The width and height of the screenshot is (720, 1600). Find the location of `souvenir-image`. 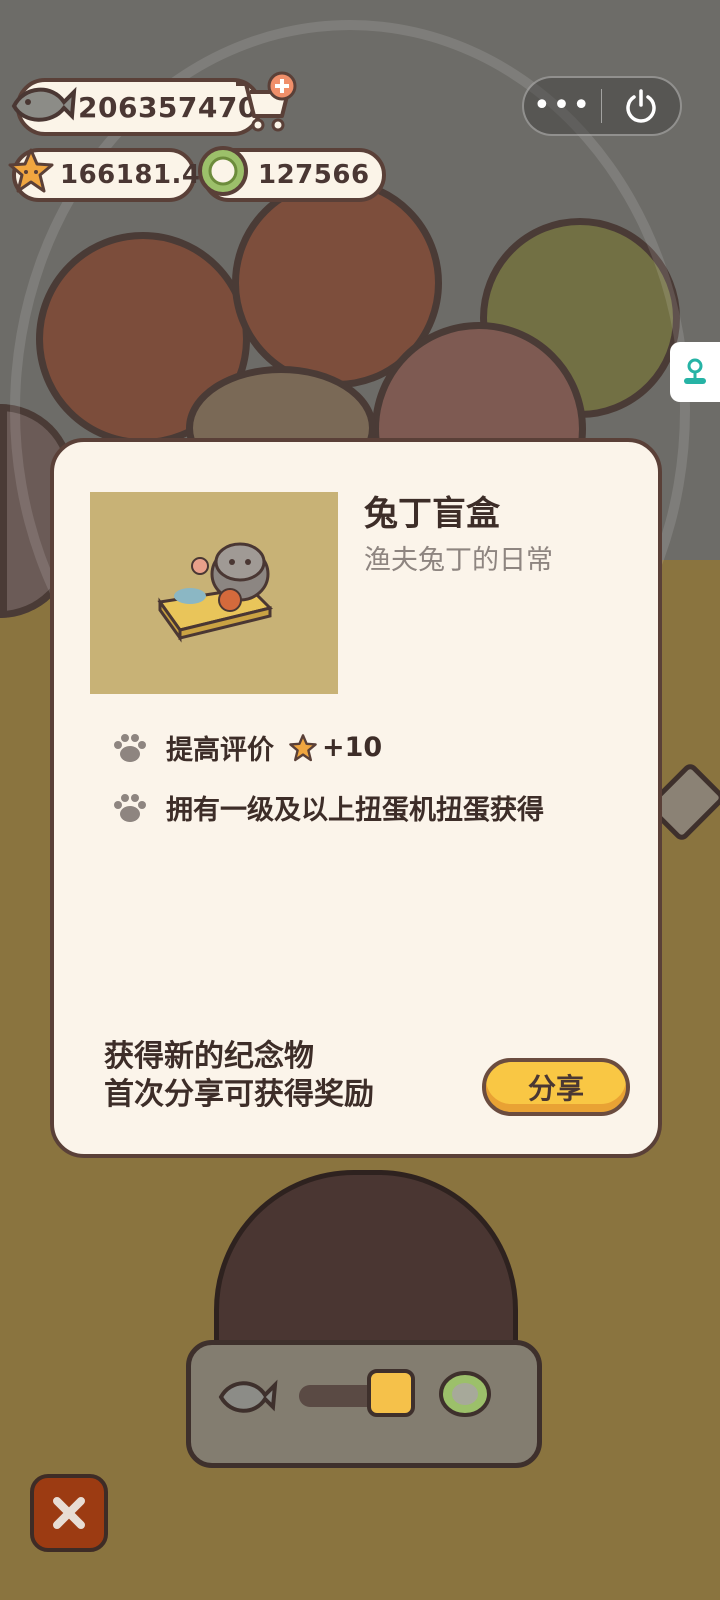

souvenir-image is located at coordinates (214, 593).